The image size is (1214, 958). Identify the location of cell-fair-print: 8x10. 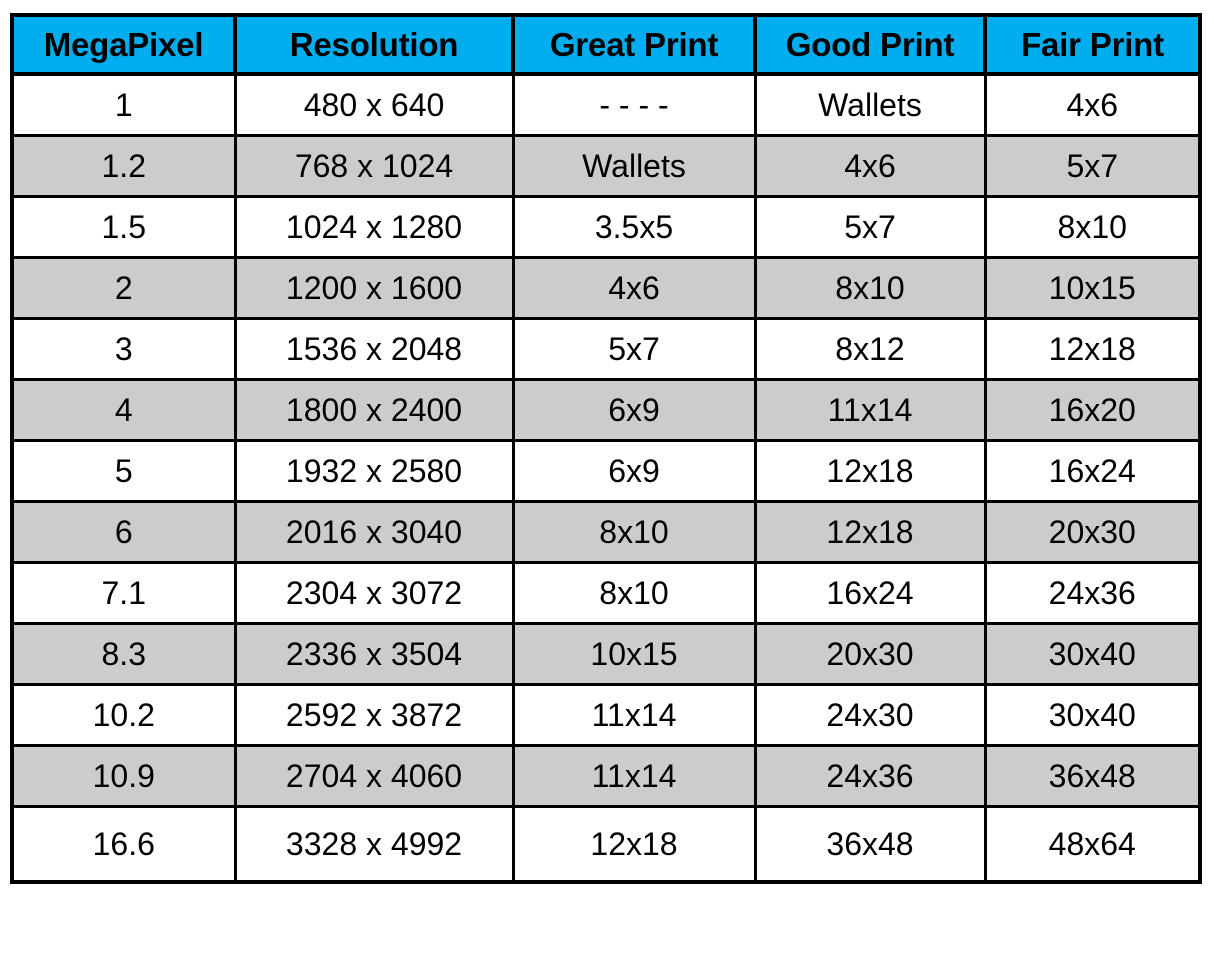
(1092, 227).